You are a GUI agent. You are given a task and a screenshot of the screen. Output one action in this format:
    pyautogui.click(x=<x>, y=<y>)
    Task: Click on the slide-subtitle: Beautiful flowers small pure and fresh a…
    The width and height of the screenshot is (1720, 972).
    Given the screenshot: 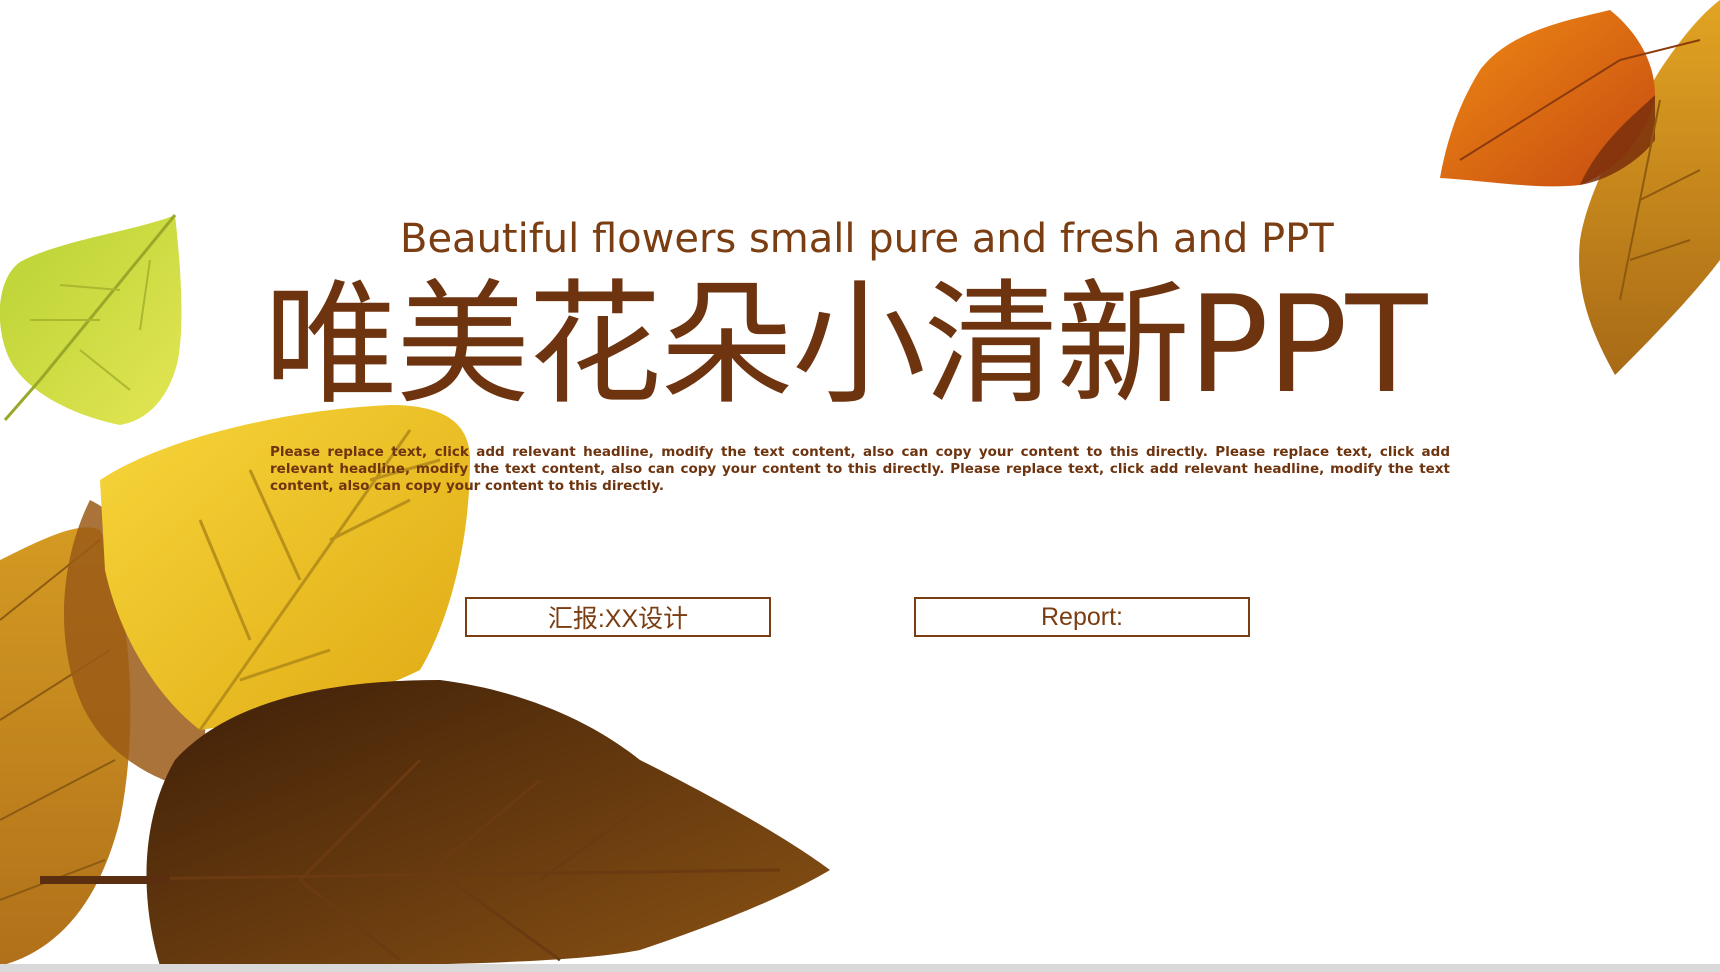 What is the action you would take?
    pyautogui.click(x=867, y=239)
    